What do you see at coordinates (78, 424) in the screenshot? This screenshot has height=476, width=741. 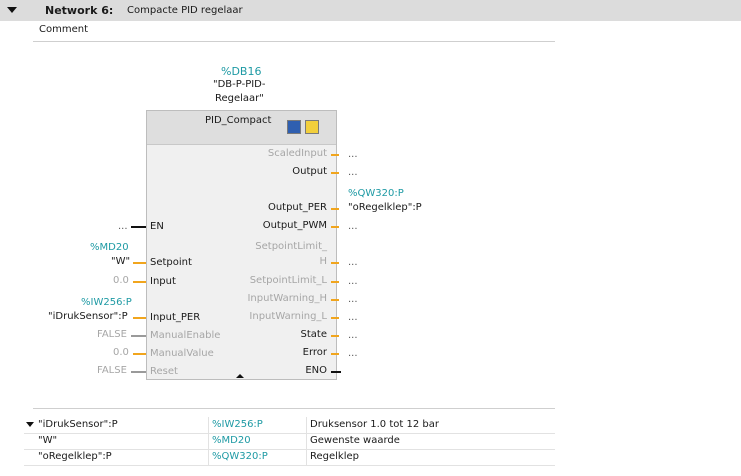 I see `tag-name: "iDrukSensor":P` at bounding box center [78, 424].